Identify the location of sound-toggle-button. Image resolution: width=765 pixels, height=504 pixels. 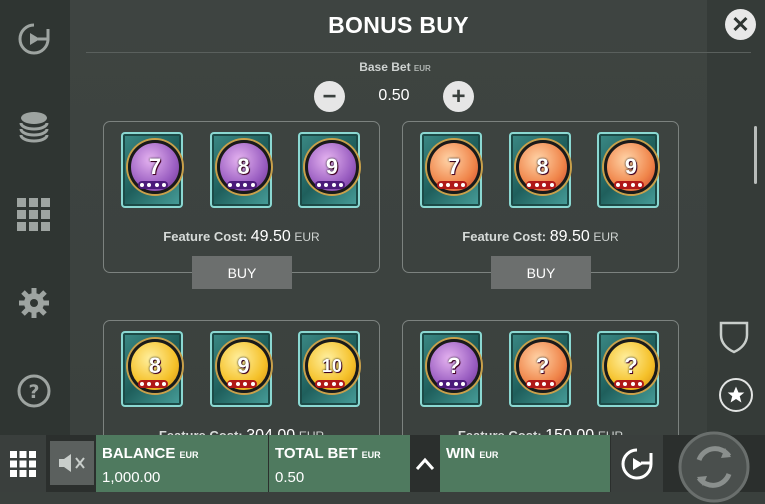
(72, 463).